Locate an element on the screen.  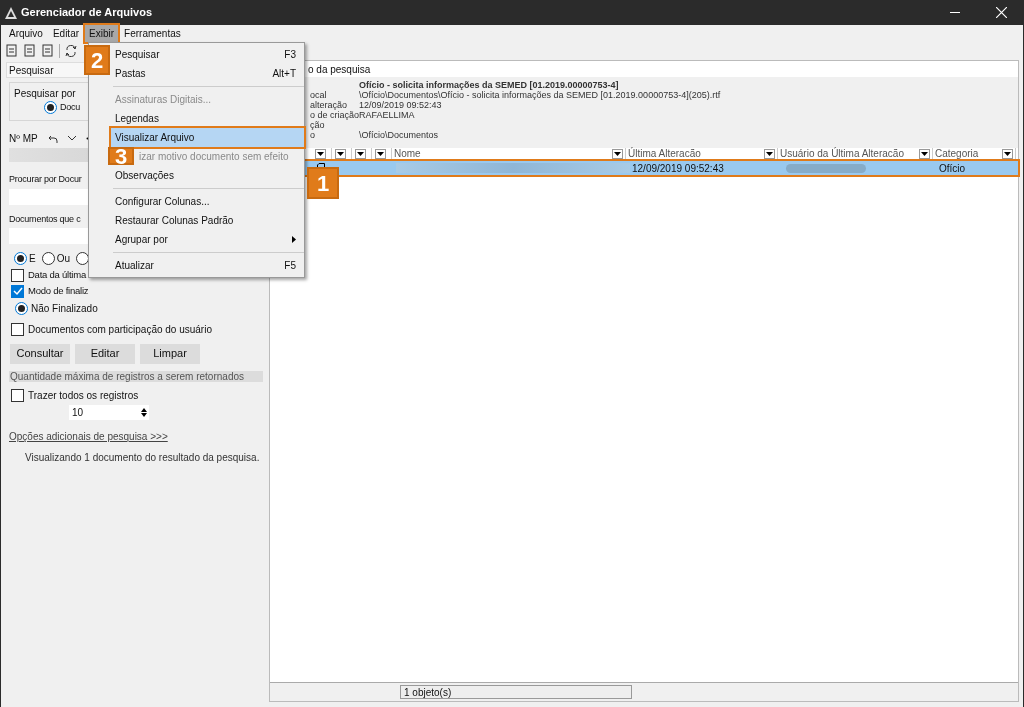
document-title: Ofício - solicita informações da SEMED [01.2019.00000753-4] is located at coordinates (489, 85).